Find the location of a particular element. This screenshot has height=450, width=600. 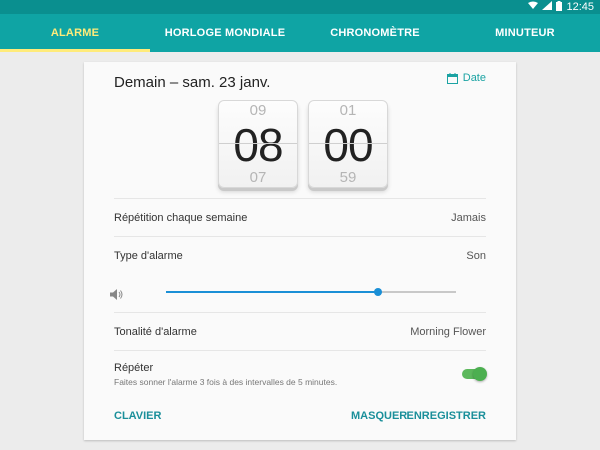

volume-fill is located at coordinates (272, 292).